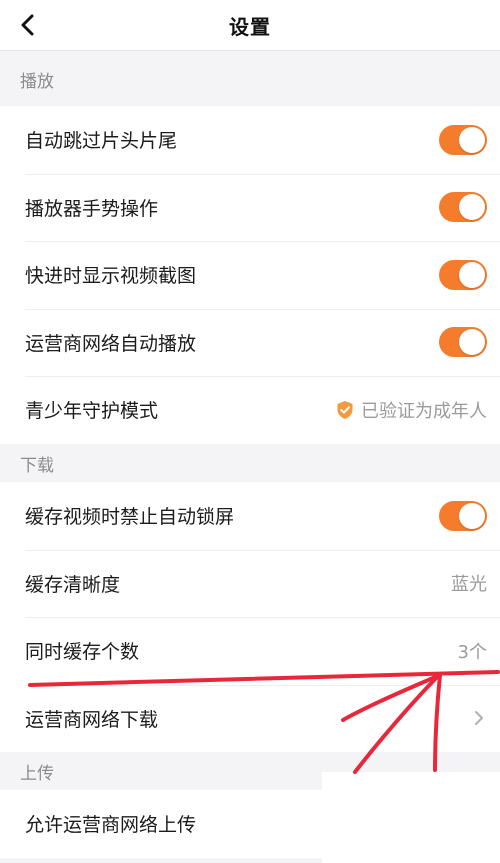 The width and height of the screenshot is (500, 863). I want to click on setting-skip-intro-outro: 自动跳过片头片尾, so click(250, 140).